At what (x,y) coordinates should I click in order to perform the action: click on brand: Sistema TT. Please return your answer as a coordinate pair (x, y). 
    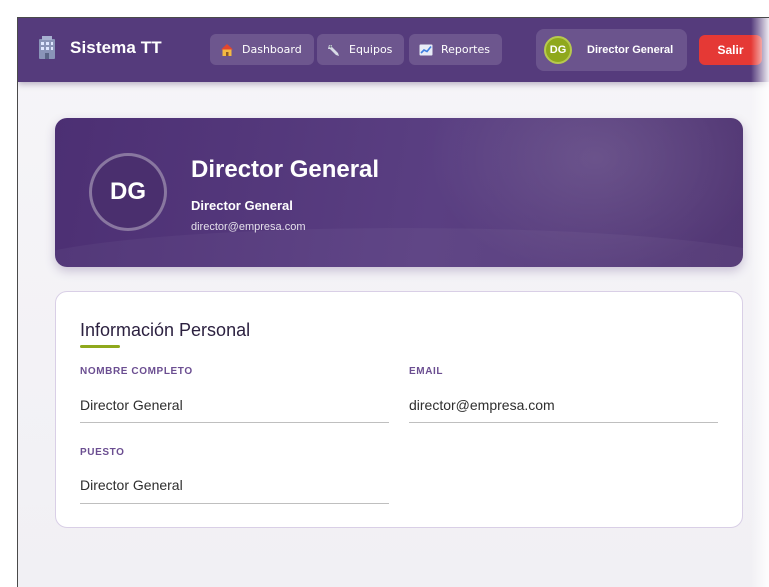
    Looking at the image, I should click on (100, 48).